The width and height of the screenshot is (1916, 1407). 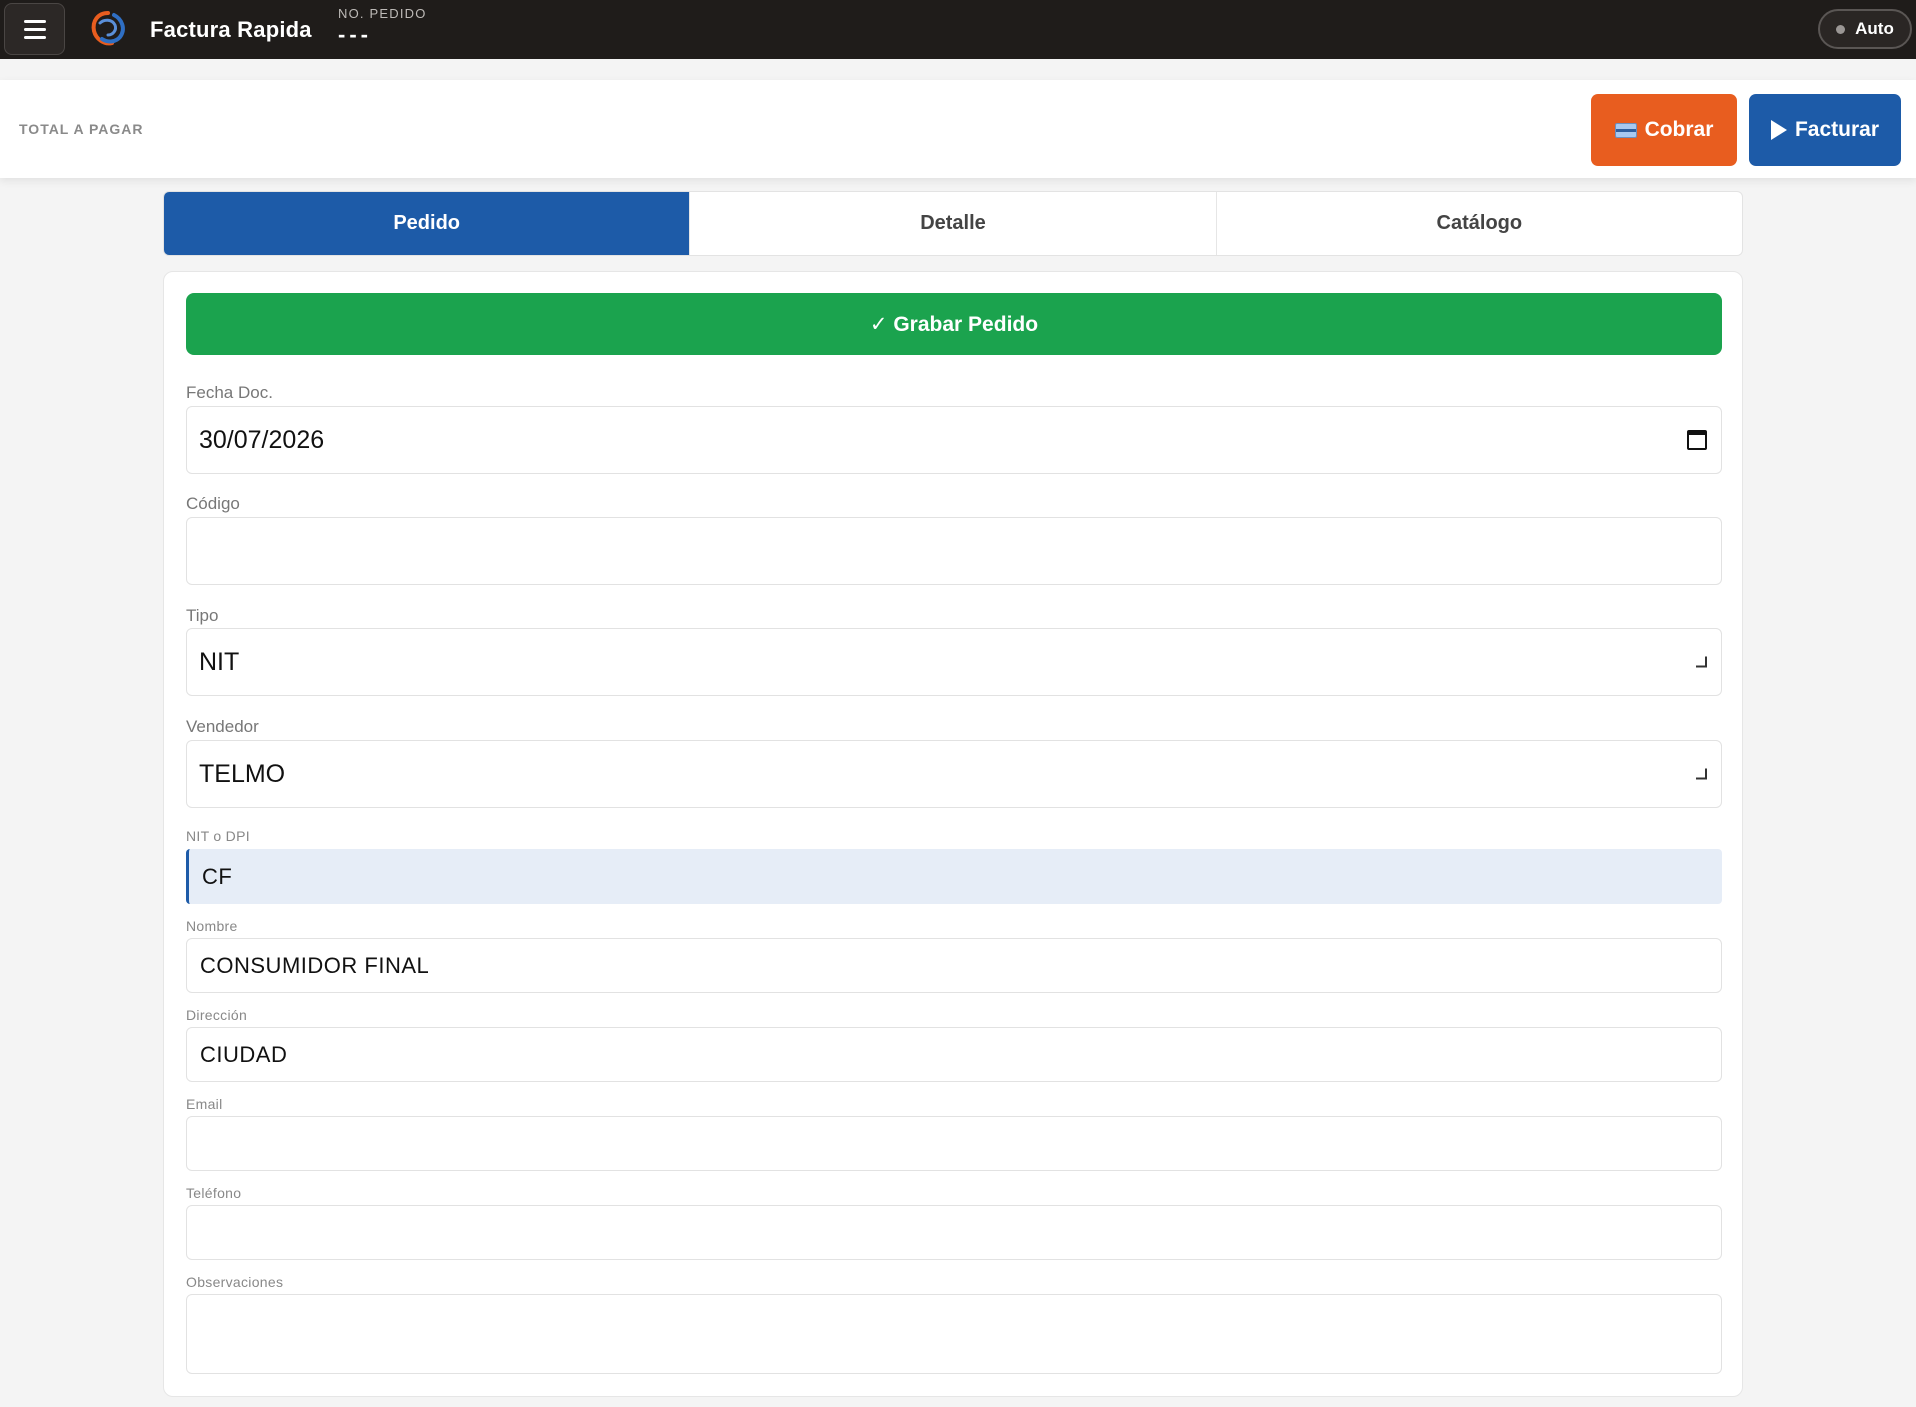 What do you see at coordinates (242, 773) in the screenshot?
I see `vendedor-value: TELMO` at bounding box center [242, 773].